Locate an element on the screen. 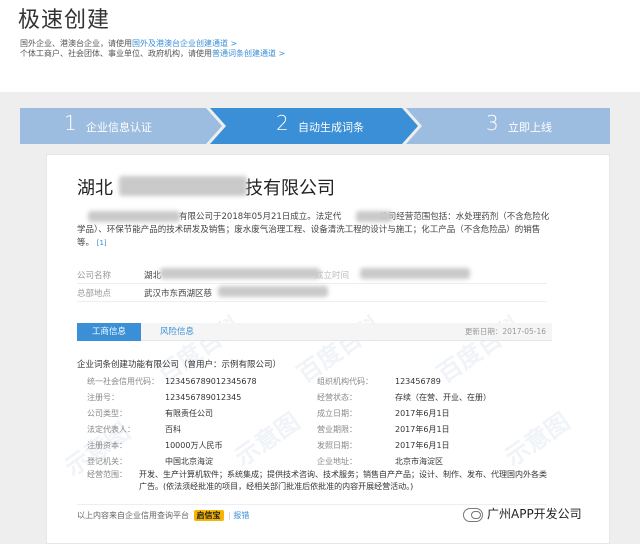 This screenshot has width=640, height=544. reg-value: 百科 is located at coordinates (173, 429).